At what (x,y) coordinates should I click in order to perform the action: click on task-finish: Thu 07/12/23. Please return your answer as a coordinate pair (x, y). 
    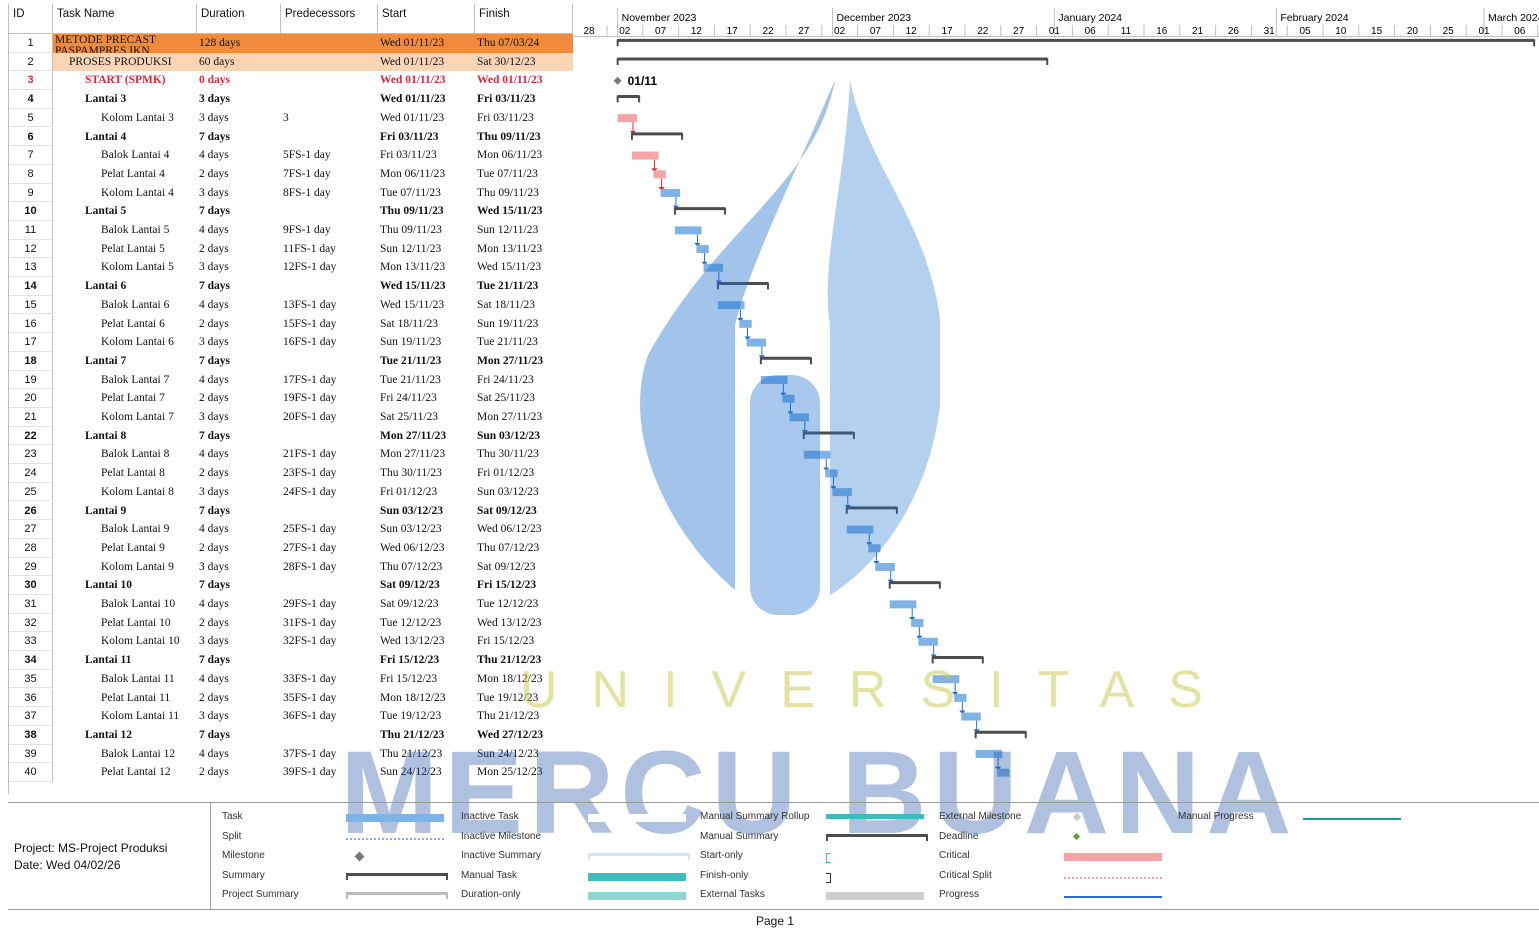
    Looking at the image, I should click on (524, 548).